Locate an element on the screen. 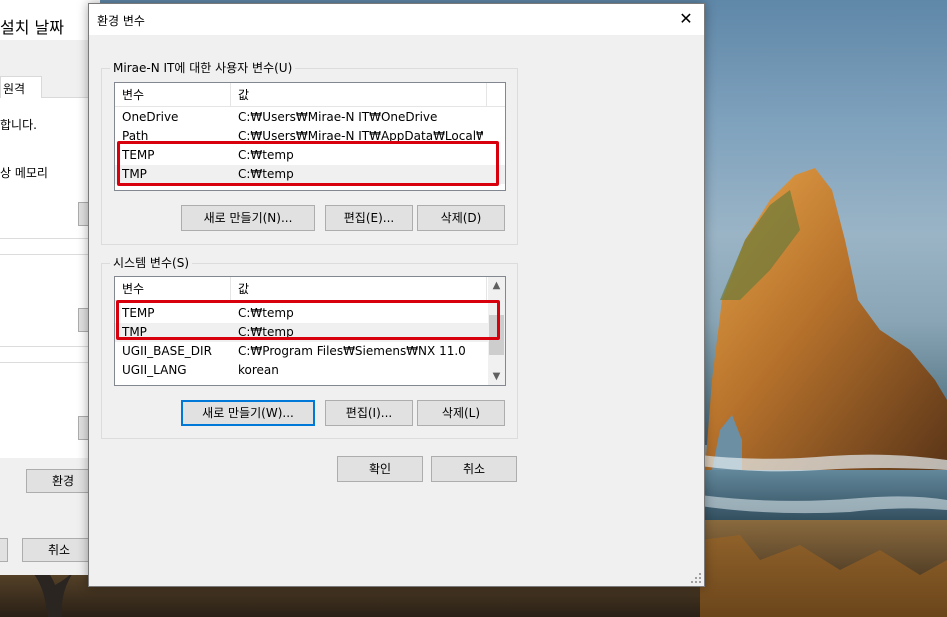 The width and height of the screenshot is (947, 617). tab-remote: 원격 is located at coordinates (21, 87).